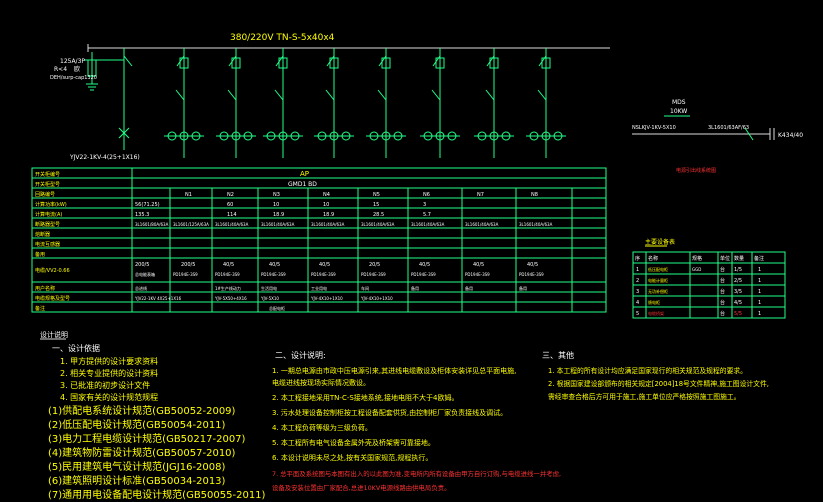 This screenshot has width=823, height=502. What do you see at coordinates (228, 288) in the screenshot?
I see `col-user: 1#生产线动力` at bounding box center [228, 288].